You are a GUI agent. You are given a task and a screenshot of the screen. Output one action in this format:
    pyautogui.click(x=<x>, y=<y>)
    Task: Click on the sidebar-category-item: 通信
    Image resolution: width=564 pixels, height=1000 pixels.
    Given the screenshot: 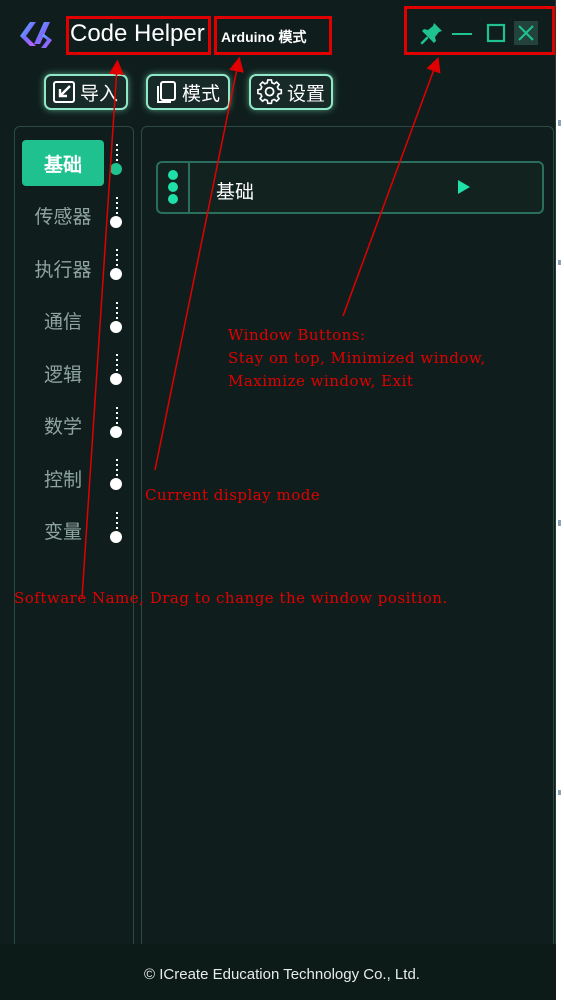 What is the action you would take?
    pyautogui.click(x=63, y=321)
    